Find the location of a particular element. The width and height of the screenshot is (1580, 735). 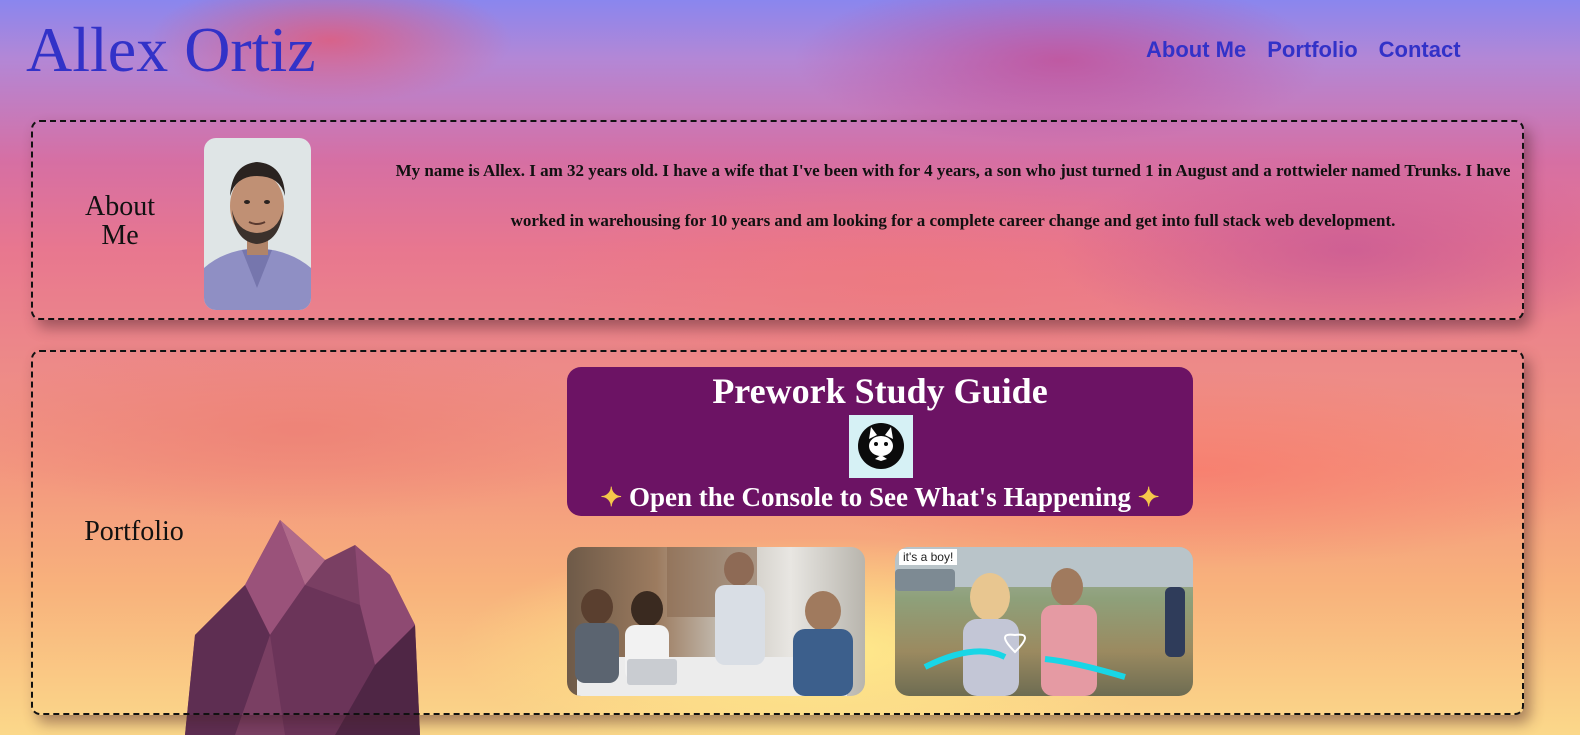

main-nav: About Me Portfolio Contact is located at coordinates (1303, 50).